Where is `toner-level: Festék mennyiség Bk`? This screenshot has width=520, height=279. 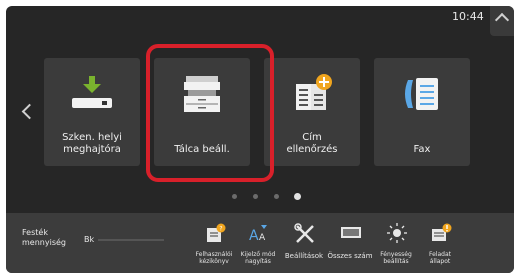 toner-level: Festék mennyiség Bk is located at coordinates (90, 243).